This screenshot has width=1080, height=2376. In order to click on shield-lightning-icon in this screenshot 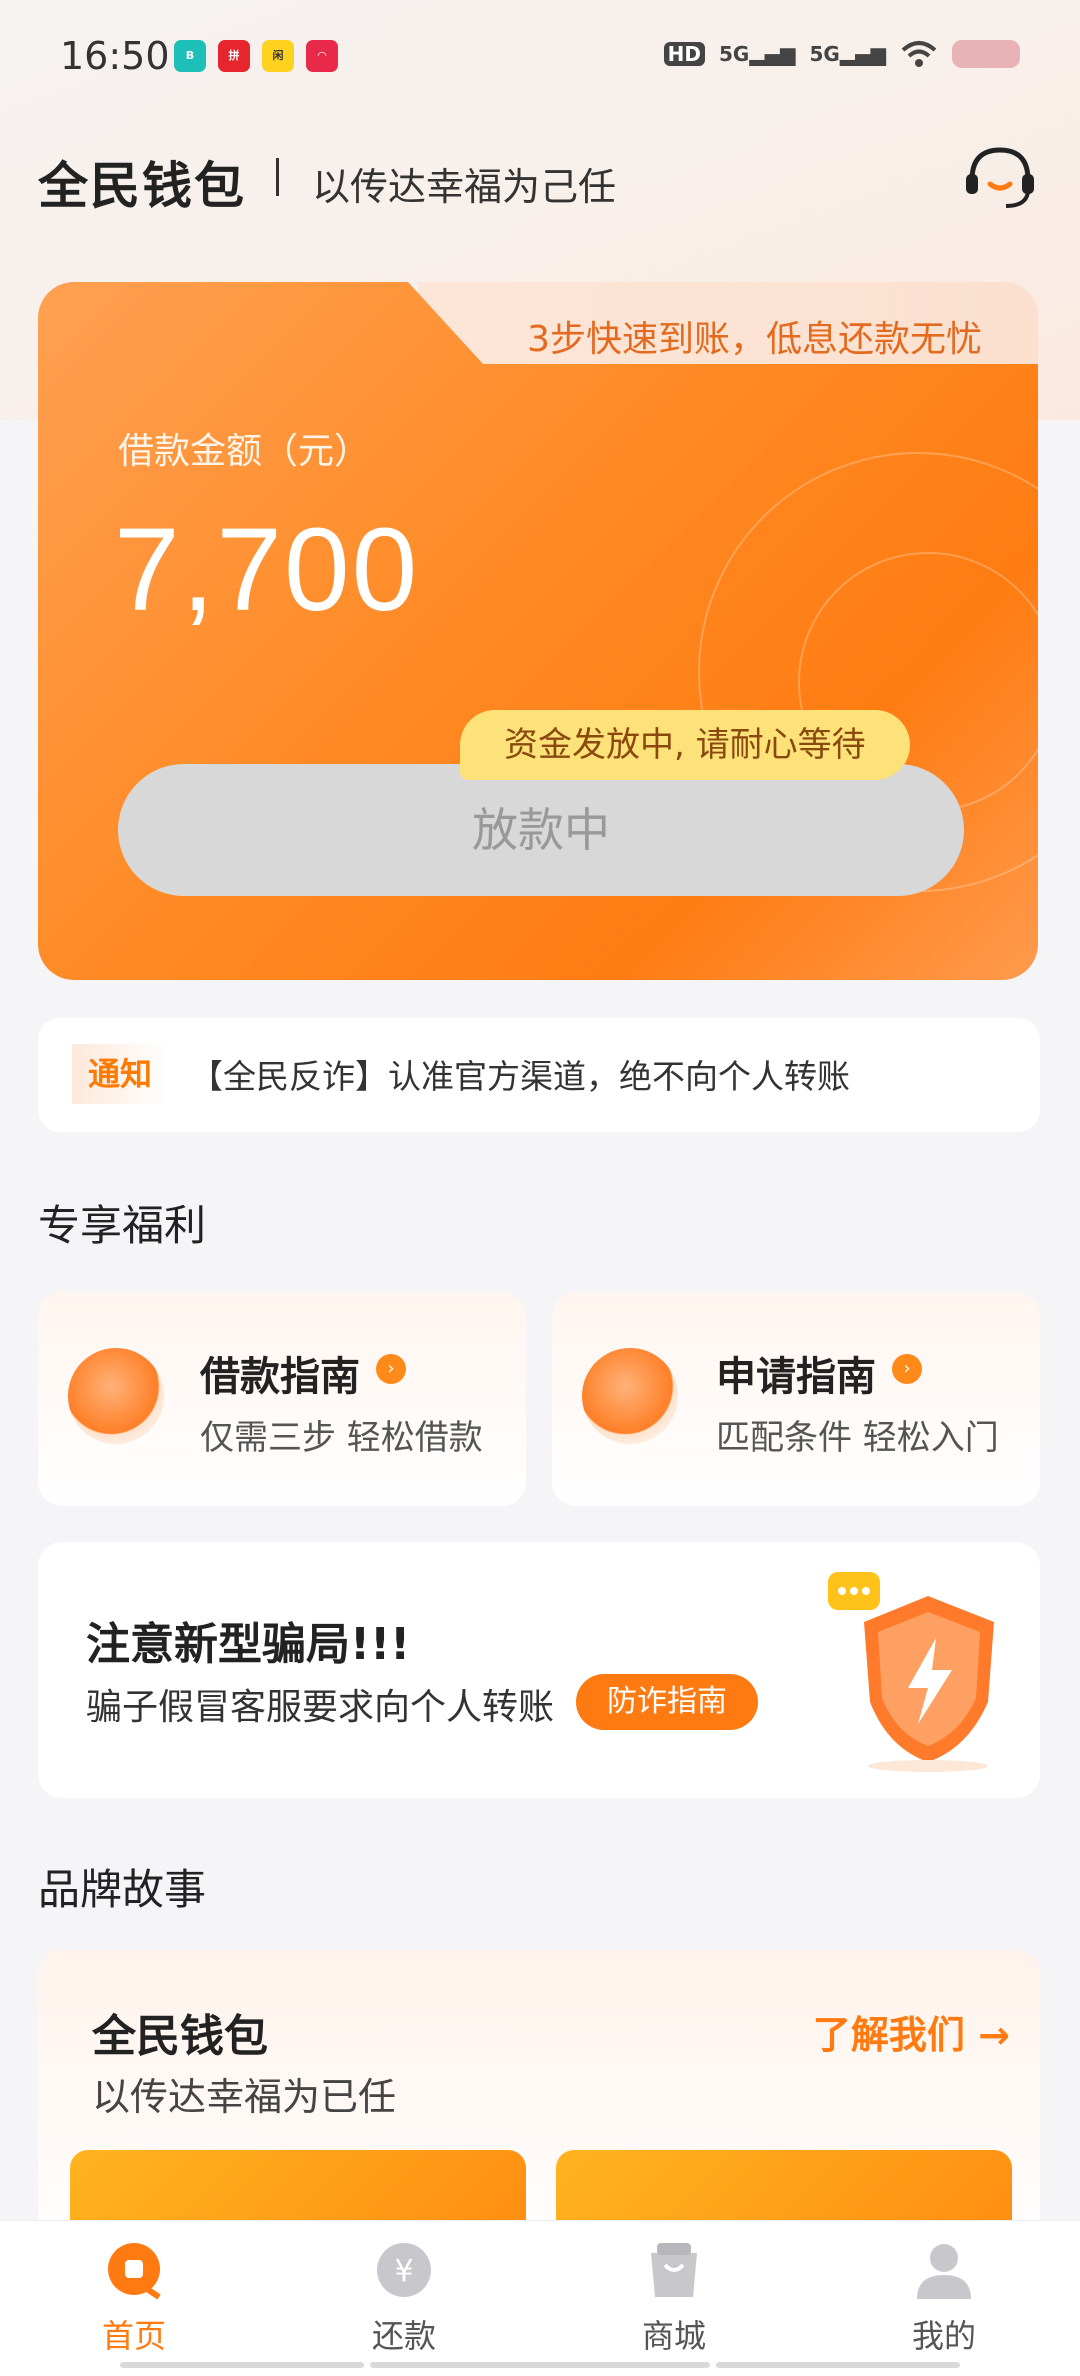, I will do `click(911, 1672)`.